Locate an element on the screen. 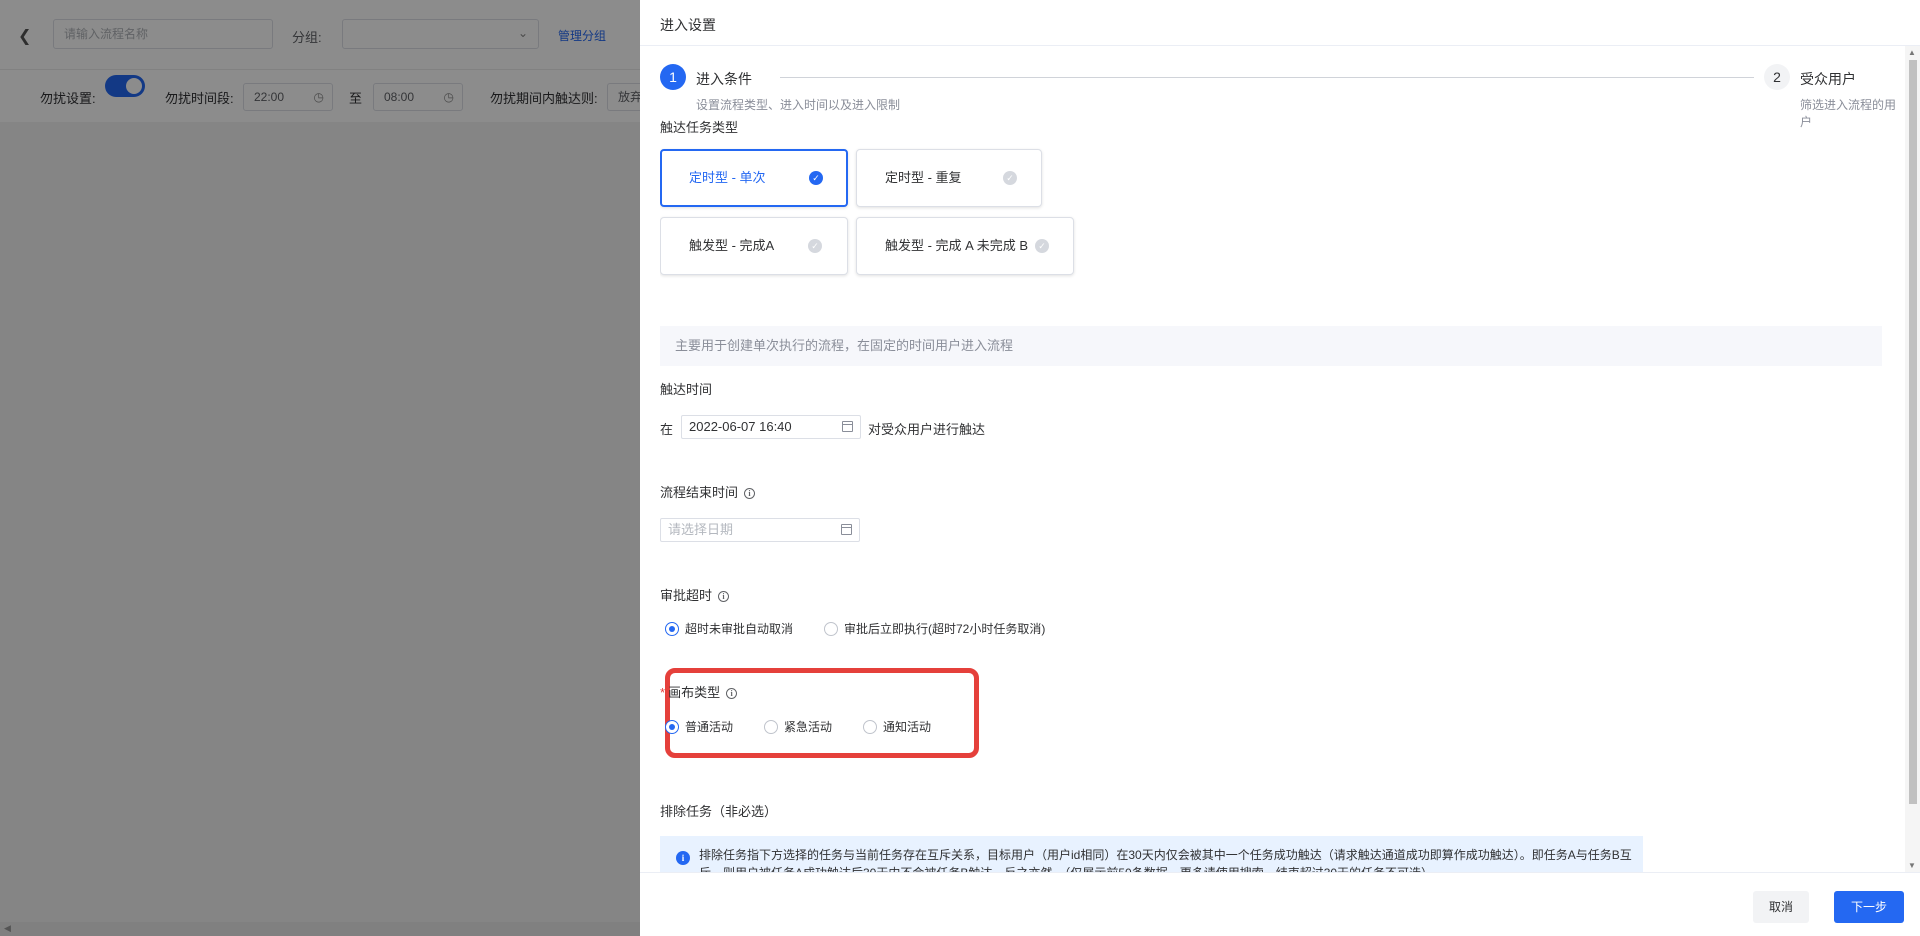 This screenshot has height=936, width=1920. task-type-trigger-complete-a: 触发型 - 完成A ✓ is located at coordinates (754, 246).